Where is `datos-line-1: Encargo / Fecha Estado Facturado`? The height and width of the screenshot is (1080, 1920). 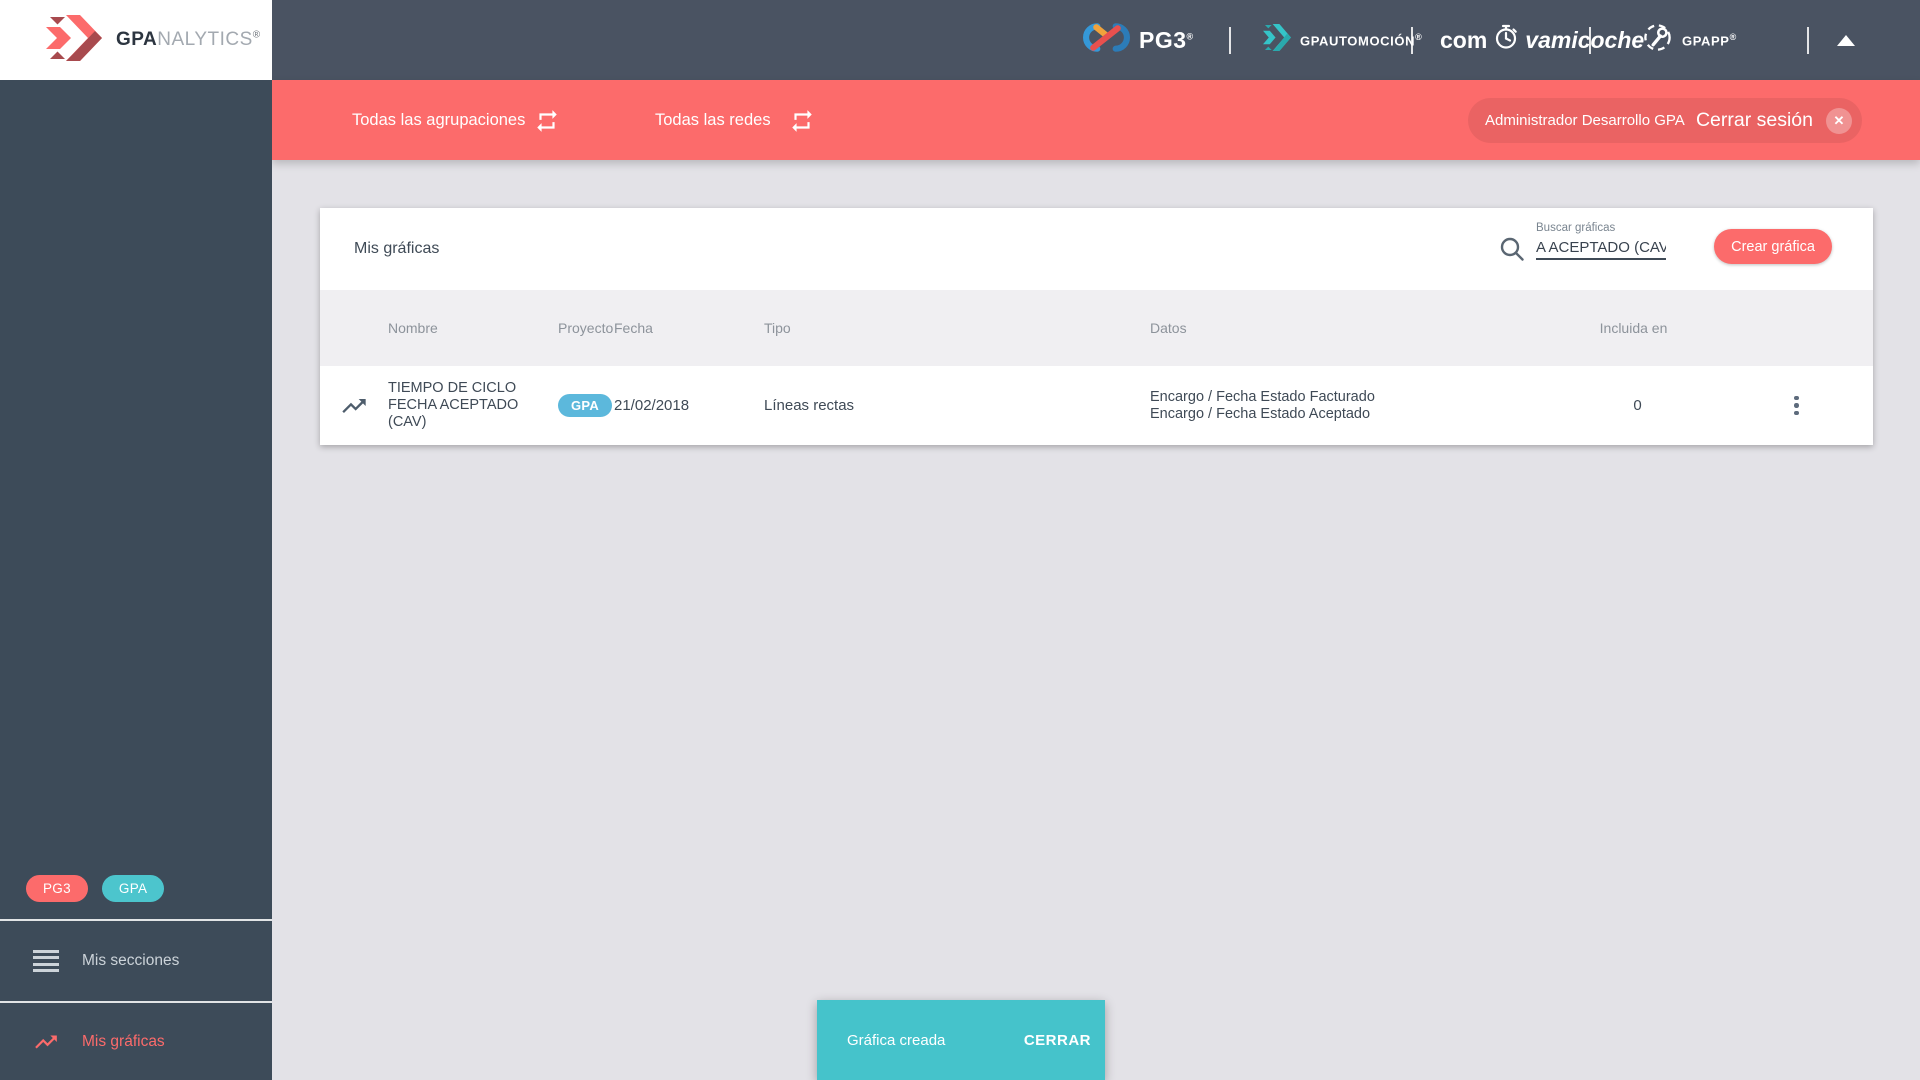
datos-line-1: Encargo / Fecha Estado Facturado is located at coordinates (1262, 396).